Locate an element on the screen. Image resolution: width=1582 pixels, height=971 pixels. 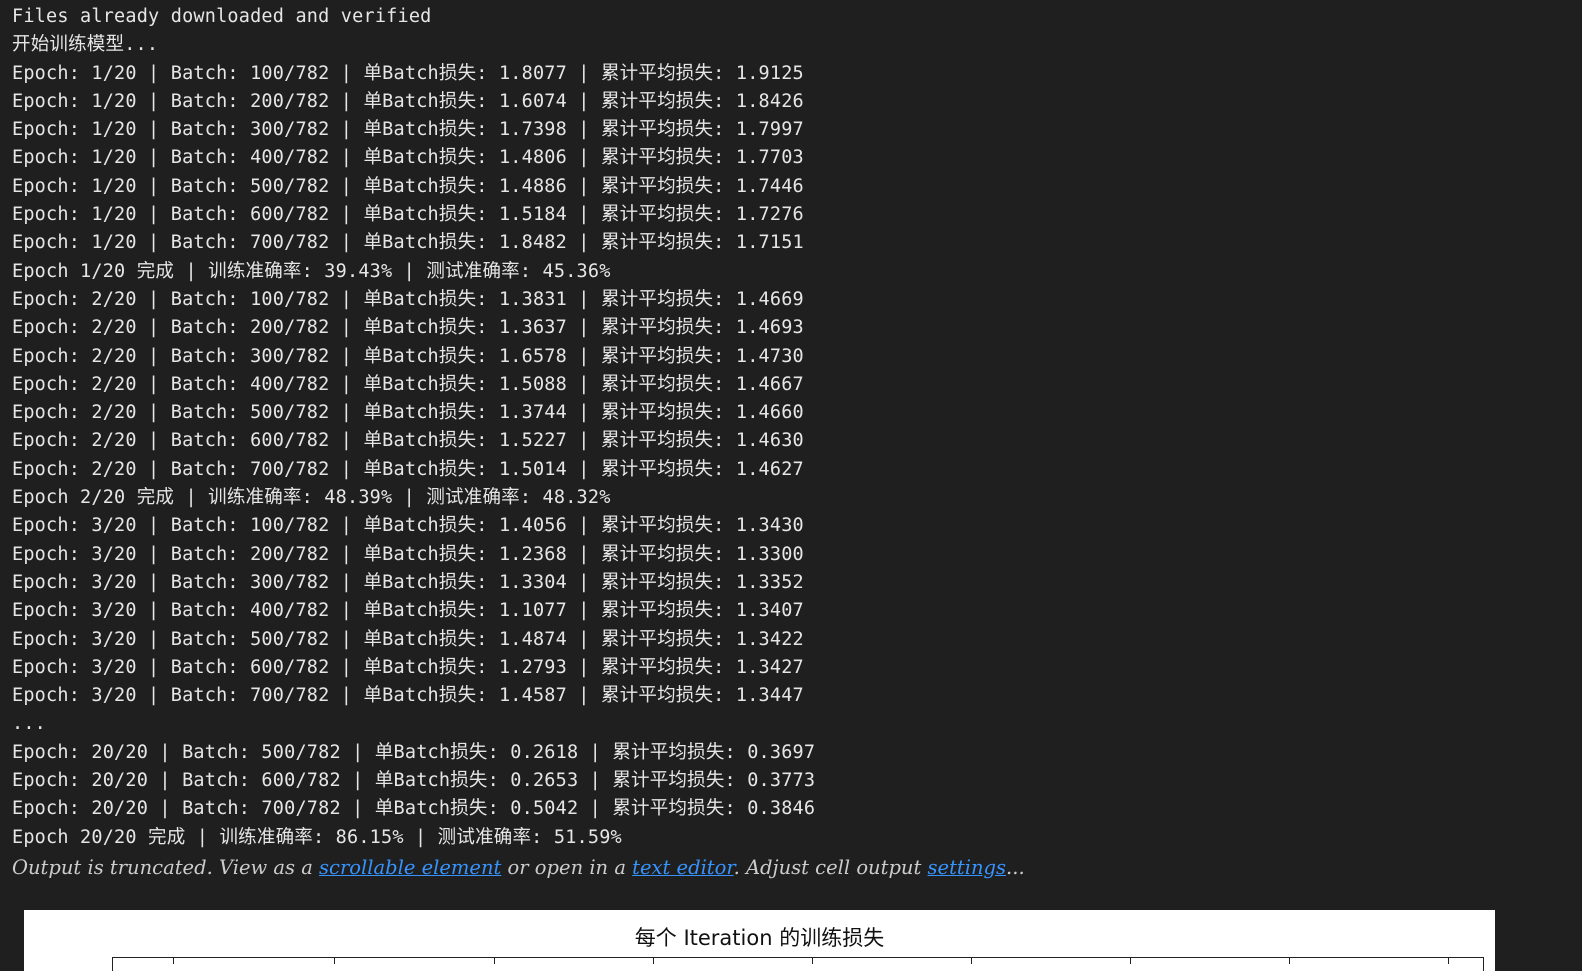
truncated-middle: or open in a is located at coordinates (567, 867).